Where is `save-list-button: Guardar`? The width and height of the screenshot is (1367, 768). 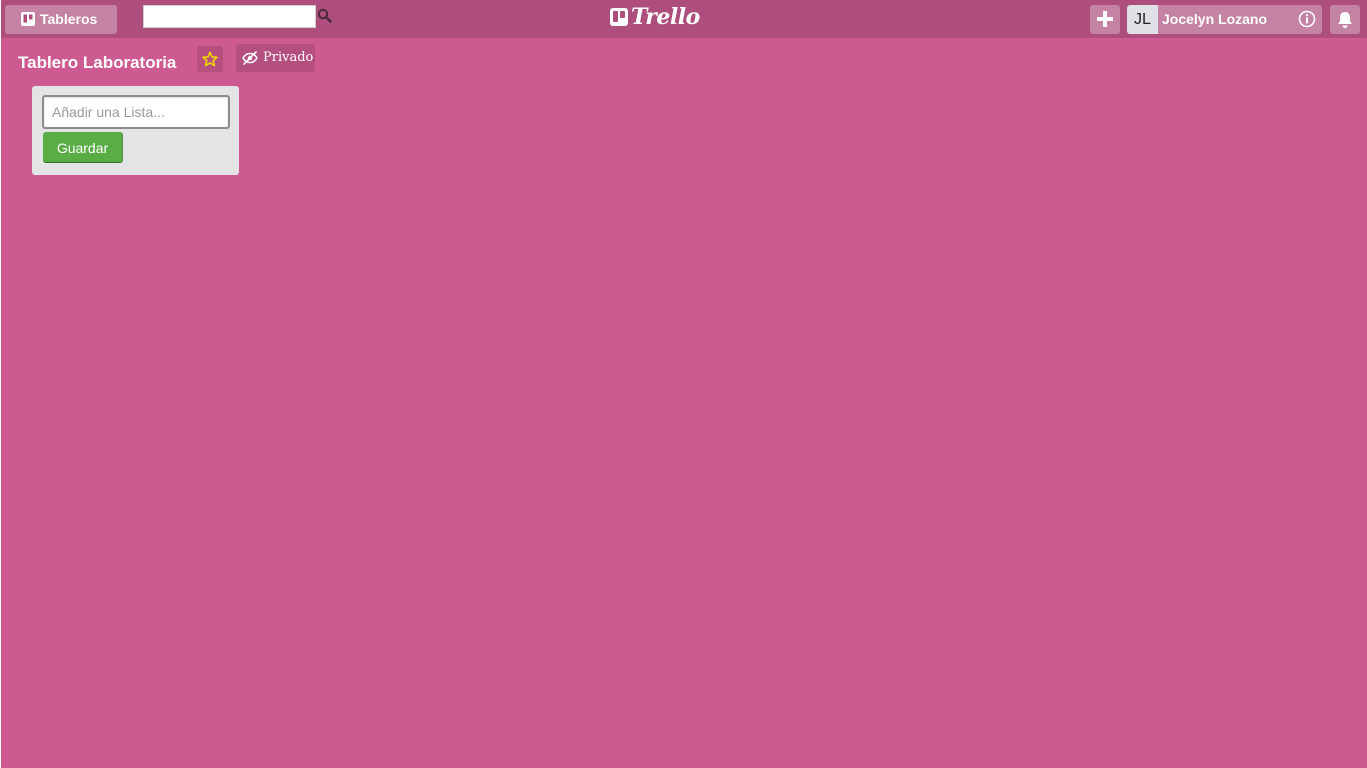
save-list-button: Guardar is located at coordinates (83, 147).